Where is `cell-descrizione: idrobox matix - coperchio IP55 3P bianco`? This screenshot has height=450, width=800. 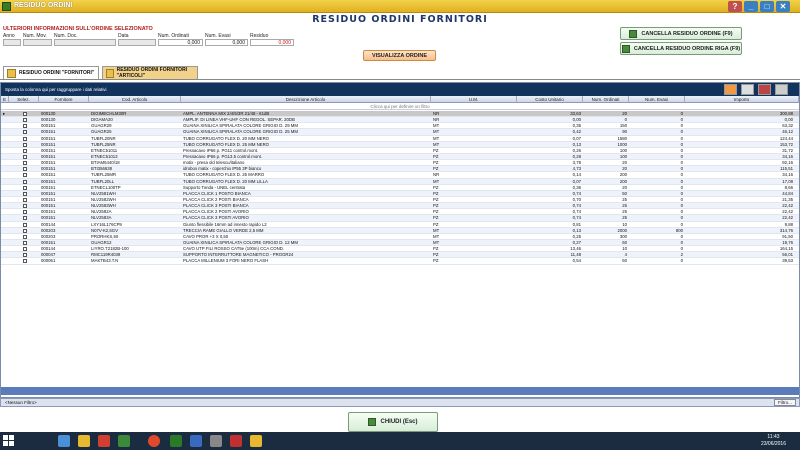 cell-descrizione: idrobox matix - coperchio IP55 3P bianco is located at coordinates (222, 169).